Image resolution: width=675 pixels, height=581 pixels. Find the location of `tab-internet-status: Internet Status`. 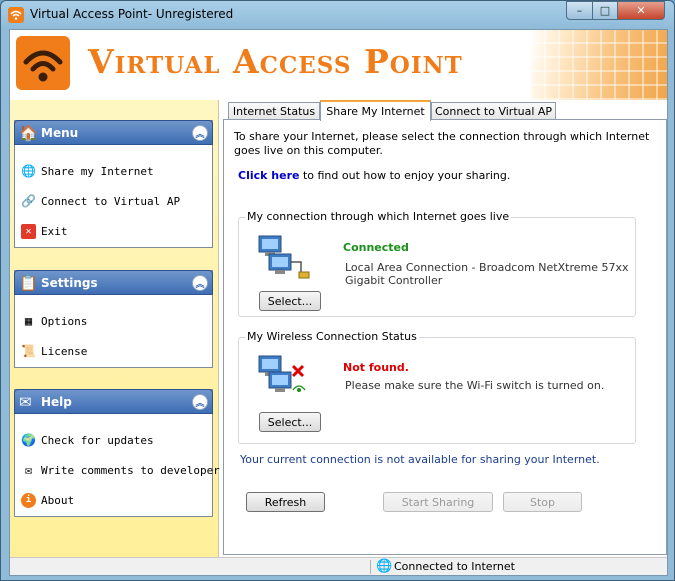

tab-internet-status: Internet Status is located at coordinates (274, 111).